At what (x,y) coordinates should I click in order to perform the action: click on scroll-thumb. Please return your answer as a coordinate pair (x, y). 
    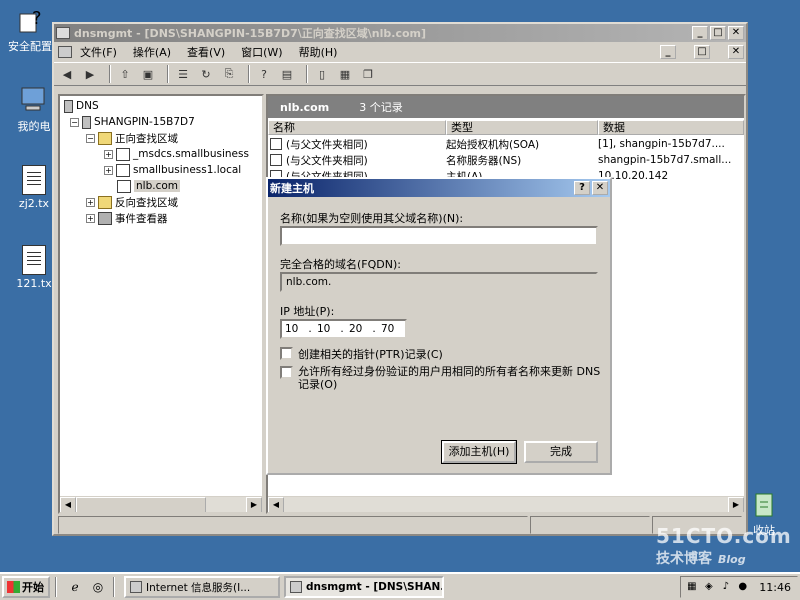
    Looking at the image, I should click on (141, 504).